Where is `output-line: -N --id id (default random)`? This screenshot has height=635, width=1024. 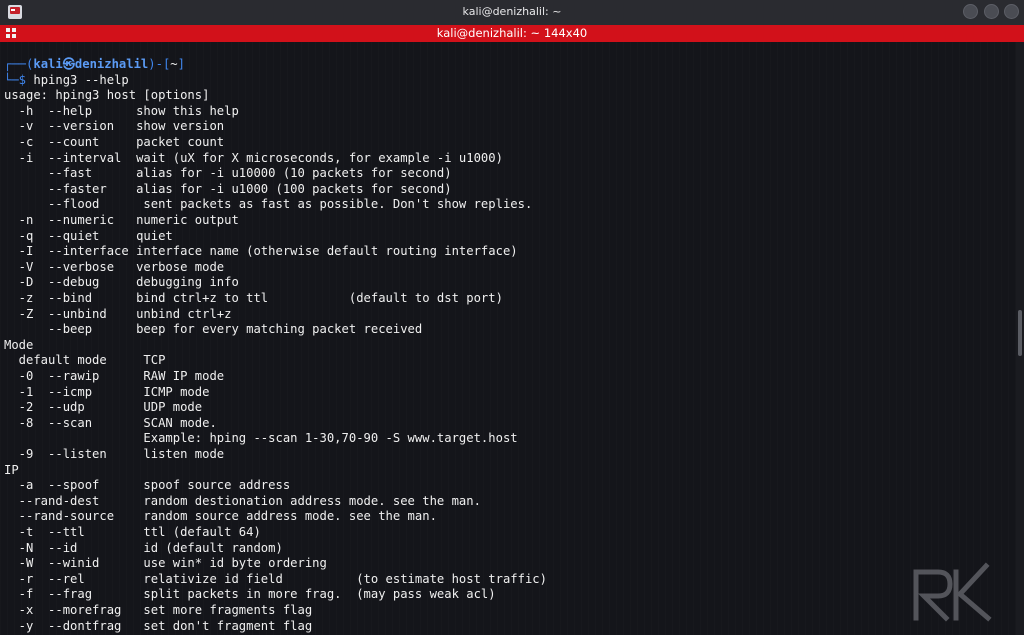
output-line: -N --id id (default random) is located at coordinates (143, 547).